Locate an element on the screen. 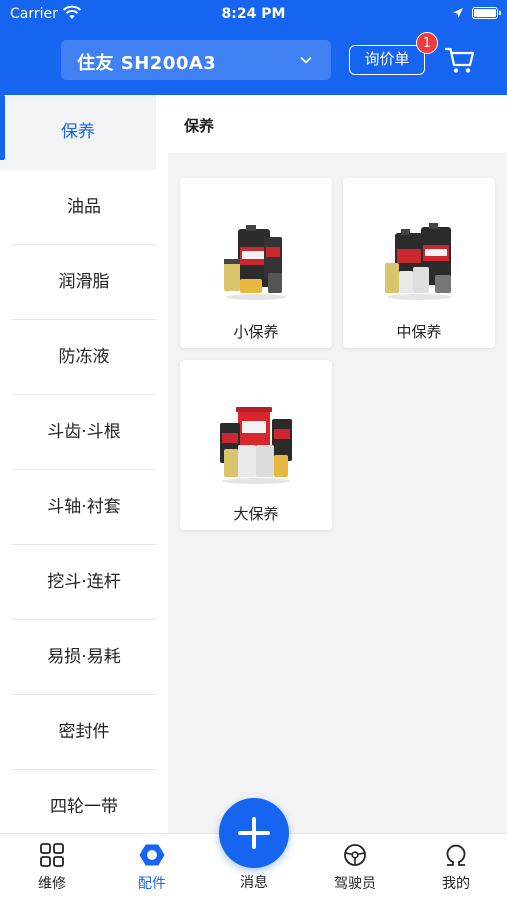  tab-driver: 驾驶员 is located at coordinates (355, 867).